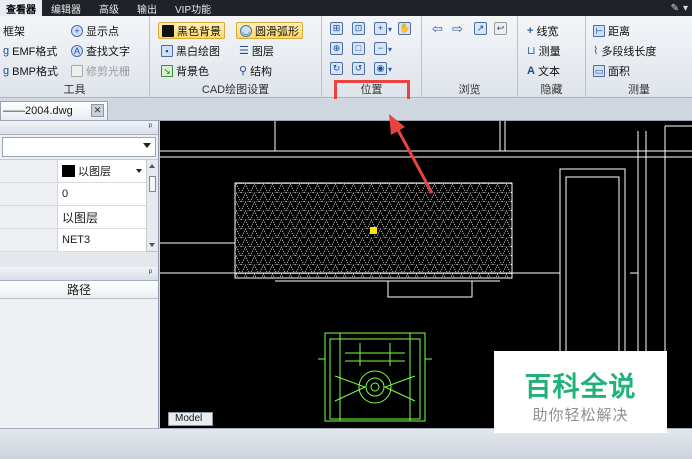 This screenshot has width=692, height=459. I want to click on watermark-subtitle: 助你轻松解决, so click(580, 415).